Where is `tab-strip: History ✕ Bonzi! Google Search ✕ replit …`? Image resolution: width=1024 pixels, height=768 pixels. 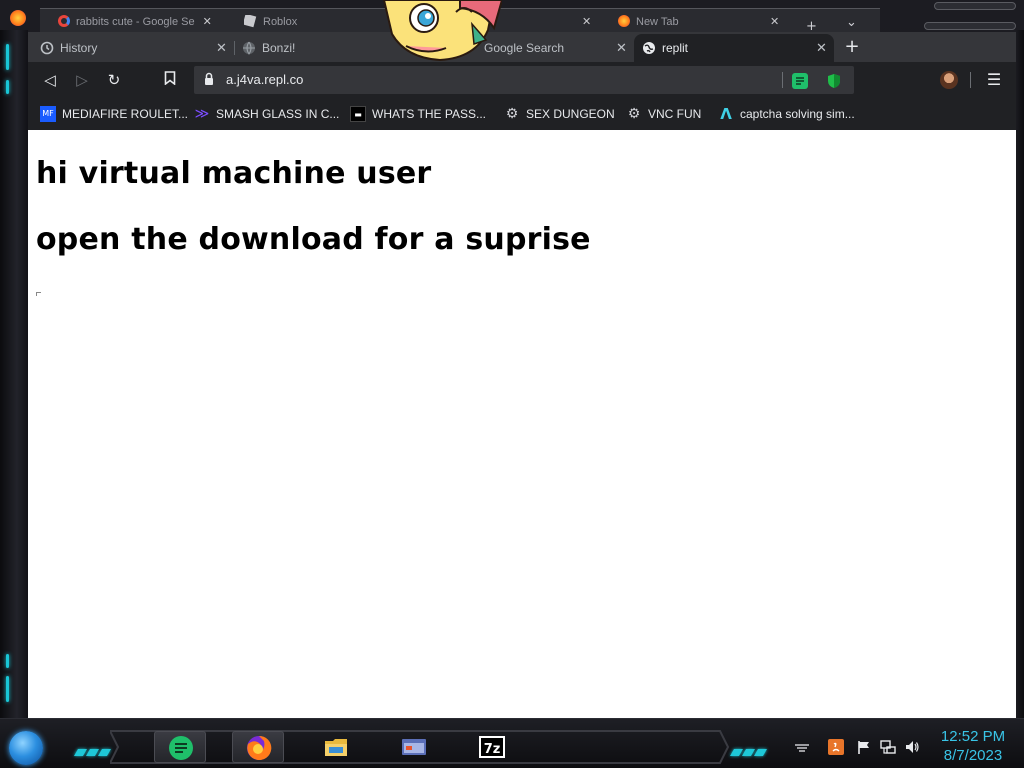 tab-strip: History ✕ Bonzi! Google Search ✕ replit … is located at coordinates (522, 47).